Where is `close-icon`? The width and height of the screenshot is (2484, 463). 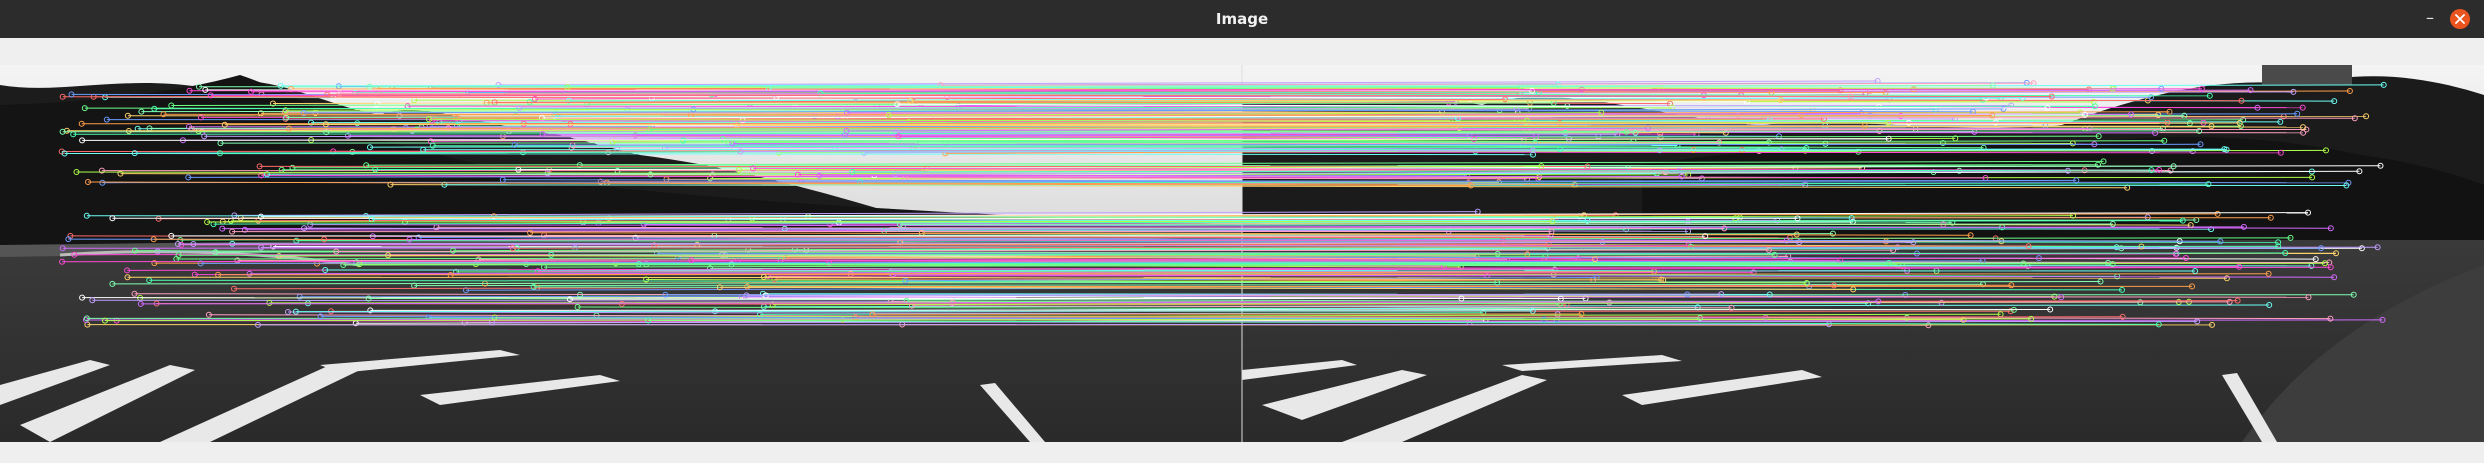
close-icon is located at coordinates (2460, 19).